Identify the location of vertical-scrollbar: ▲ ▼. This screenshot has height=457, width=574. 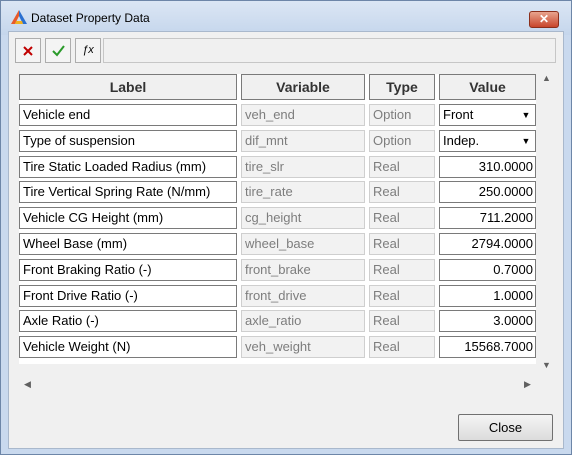
(546, 222).